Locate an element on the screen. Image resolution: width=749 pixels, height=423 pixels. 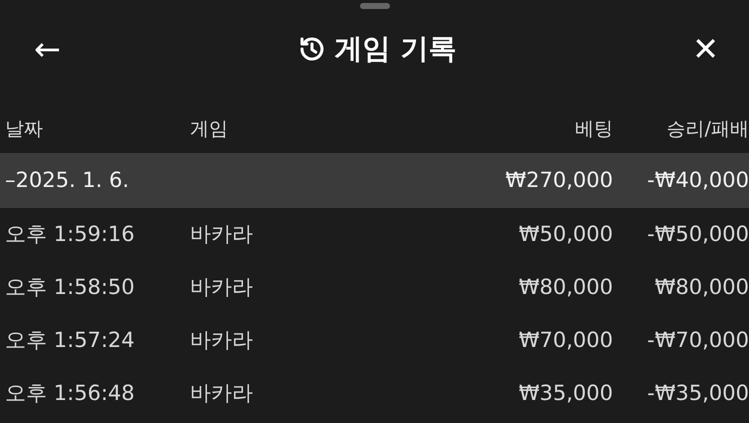
result-cell-text: -₩70,000 is located at coordinates (697, 340).